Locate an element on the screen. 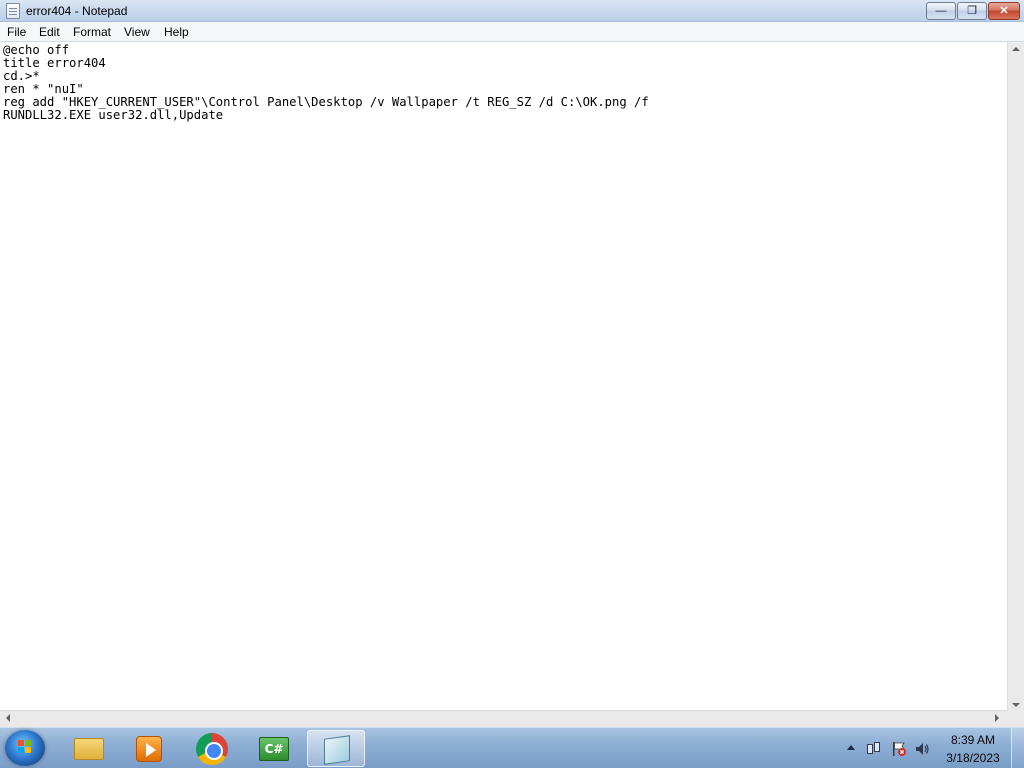  minimize-button: — is located at coordinates (941, 11).